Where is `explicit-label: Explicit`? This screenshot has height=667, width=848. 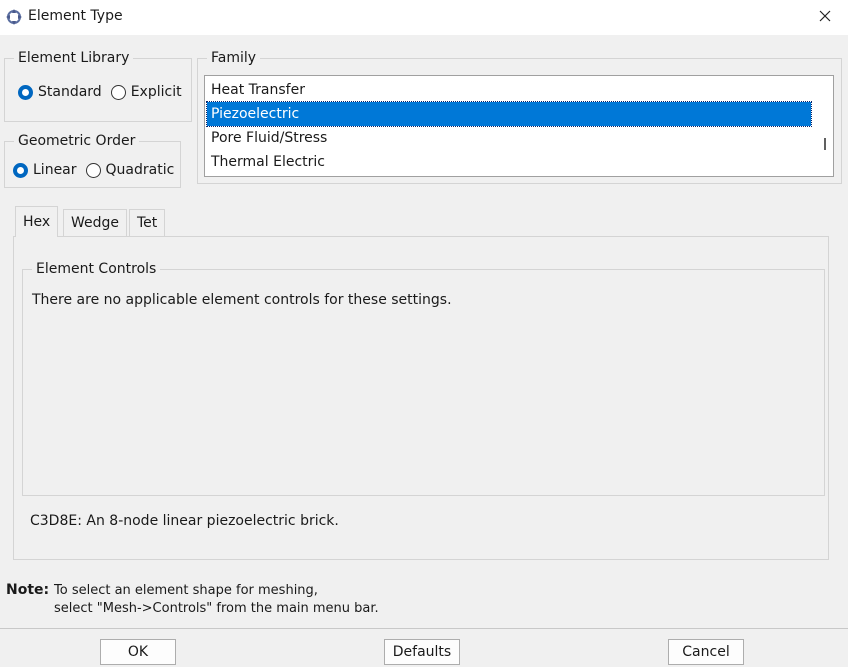 explicit-label: Explicit is located at coordinates (156, 92).